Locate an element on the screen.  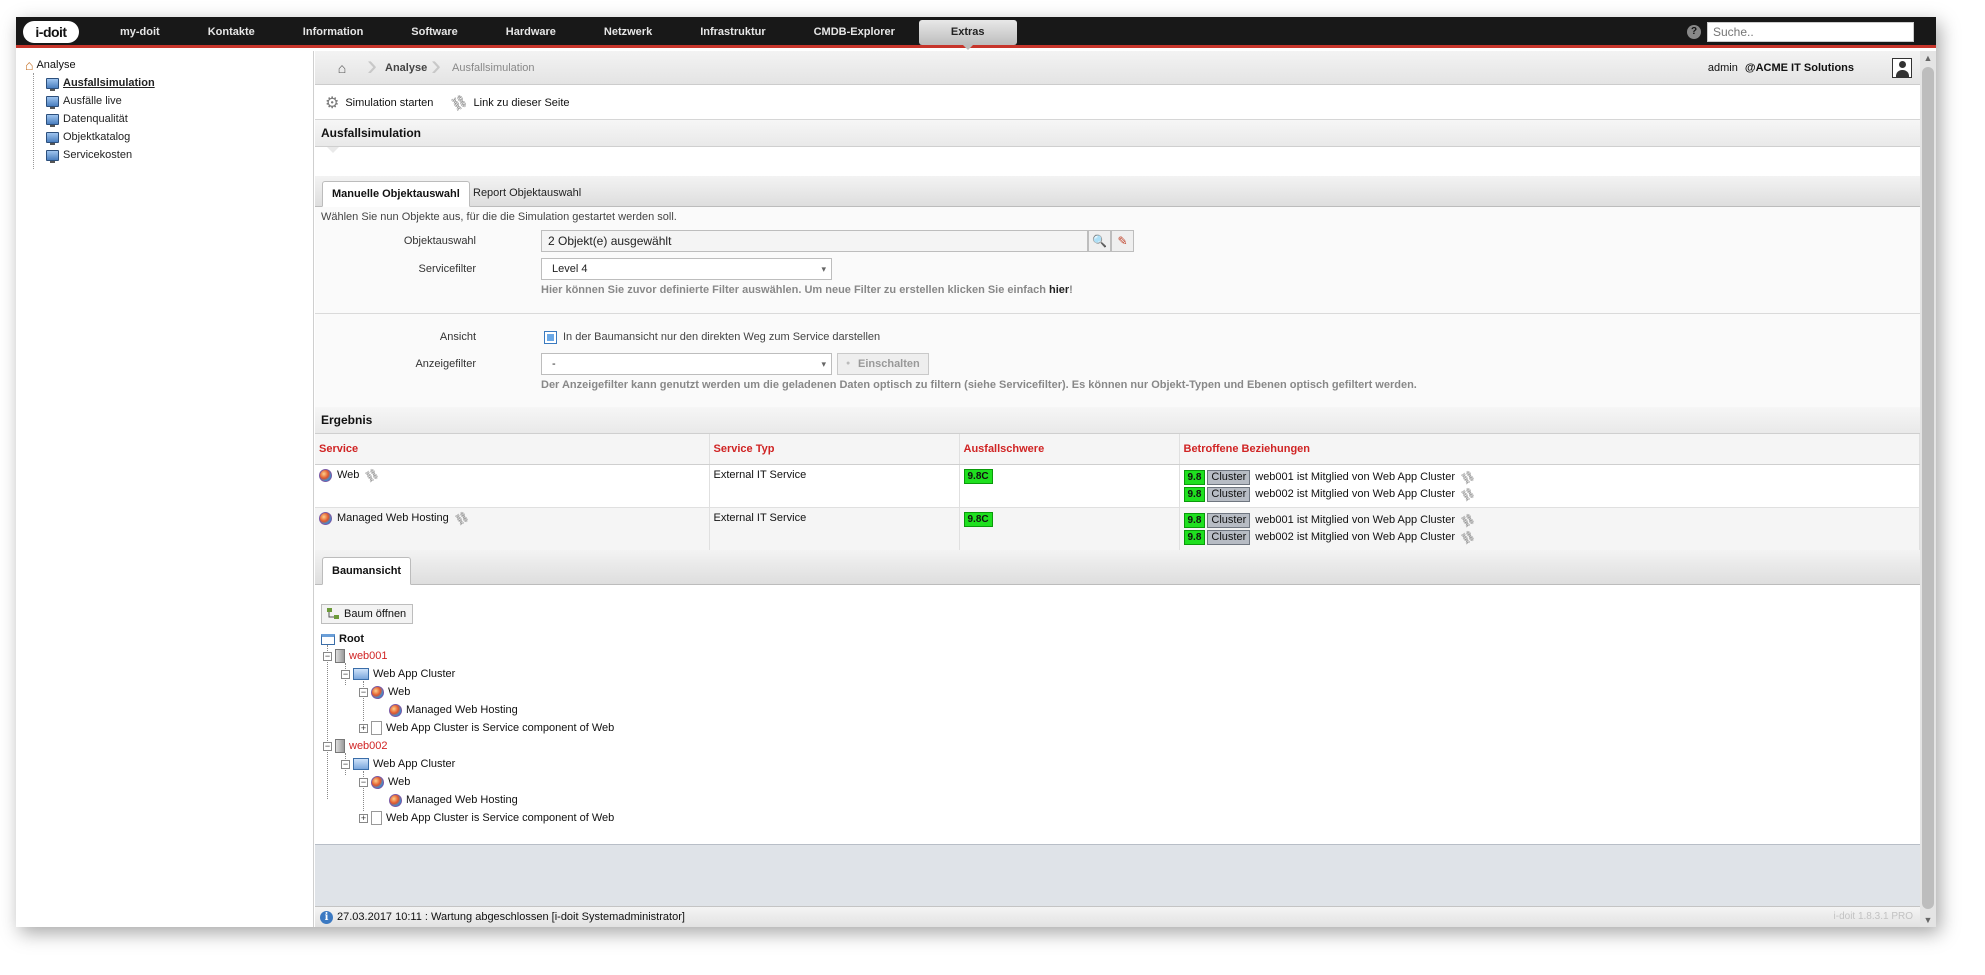
display-filter-value: - is located at coordinates (554, 364).